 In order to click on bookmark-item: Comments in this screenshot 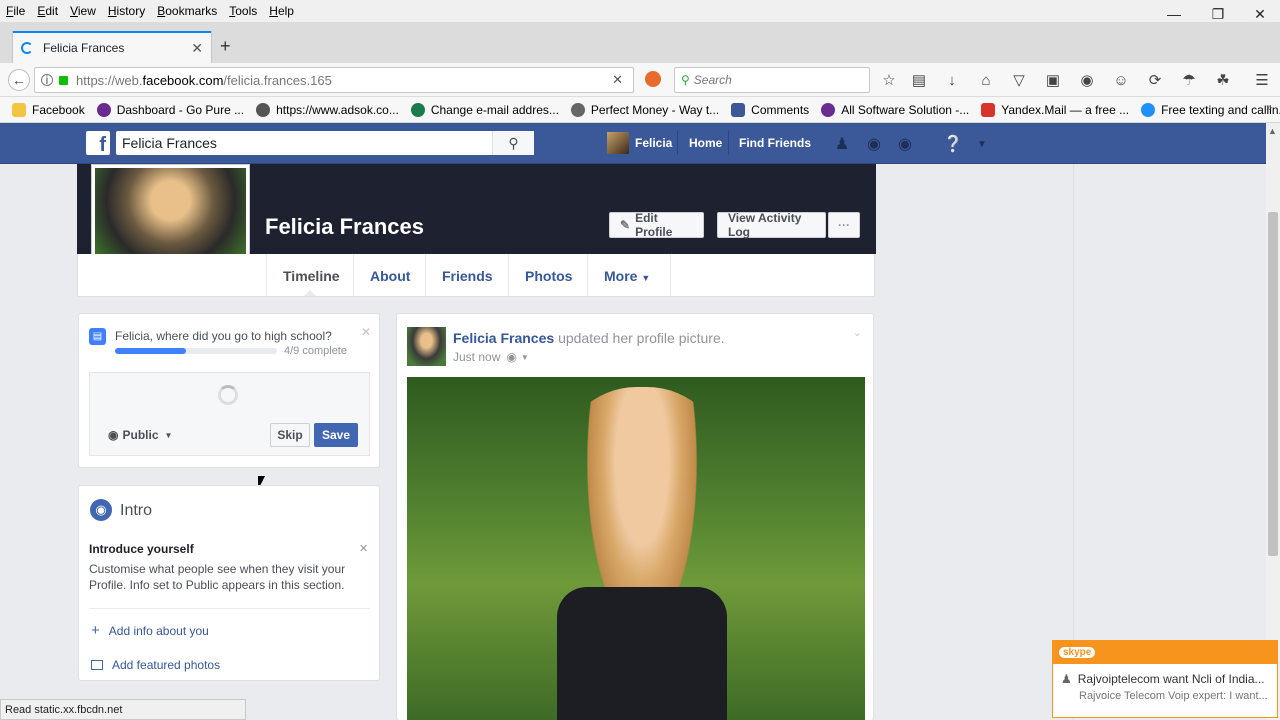, I will do `click(770, 109)`.